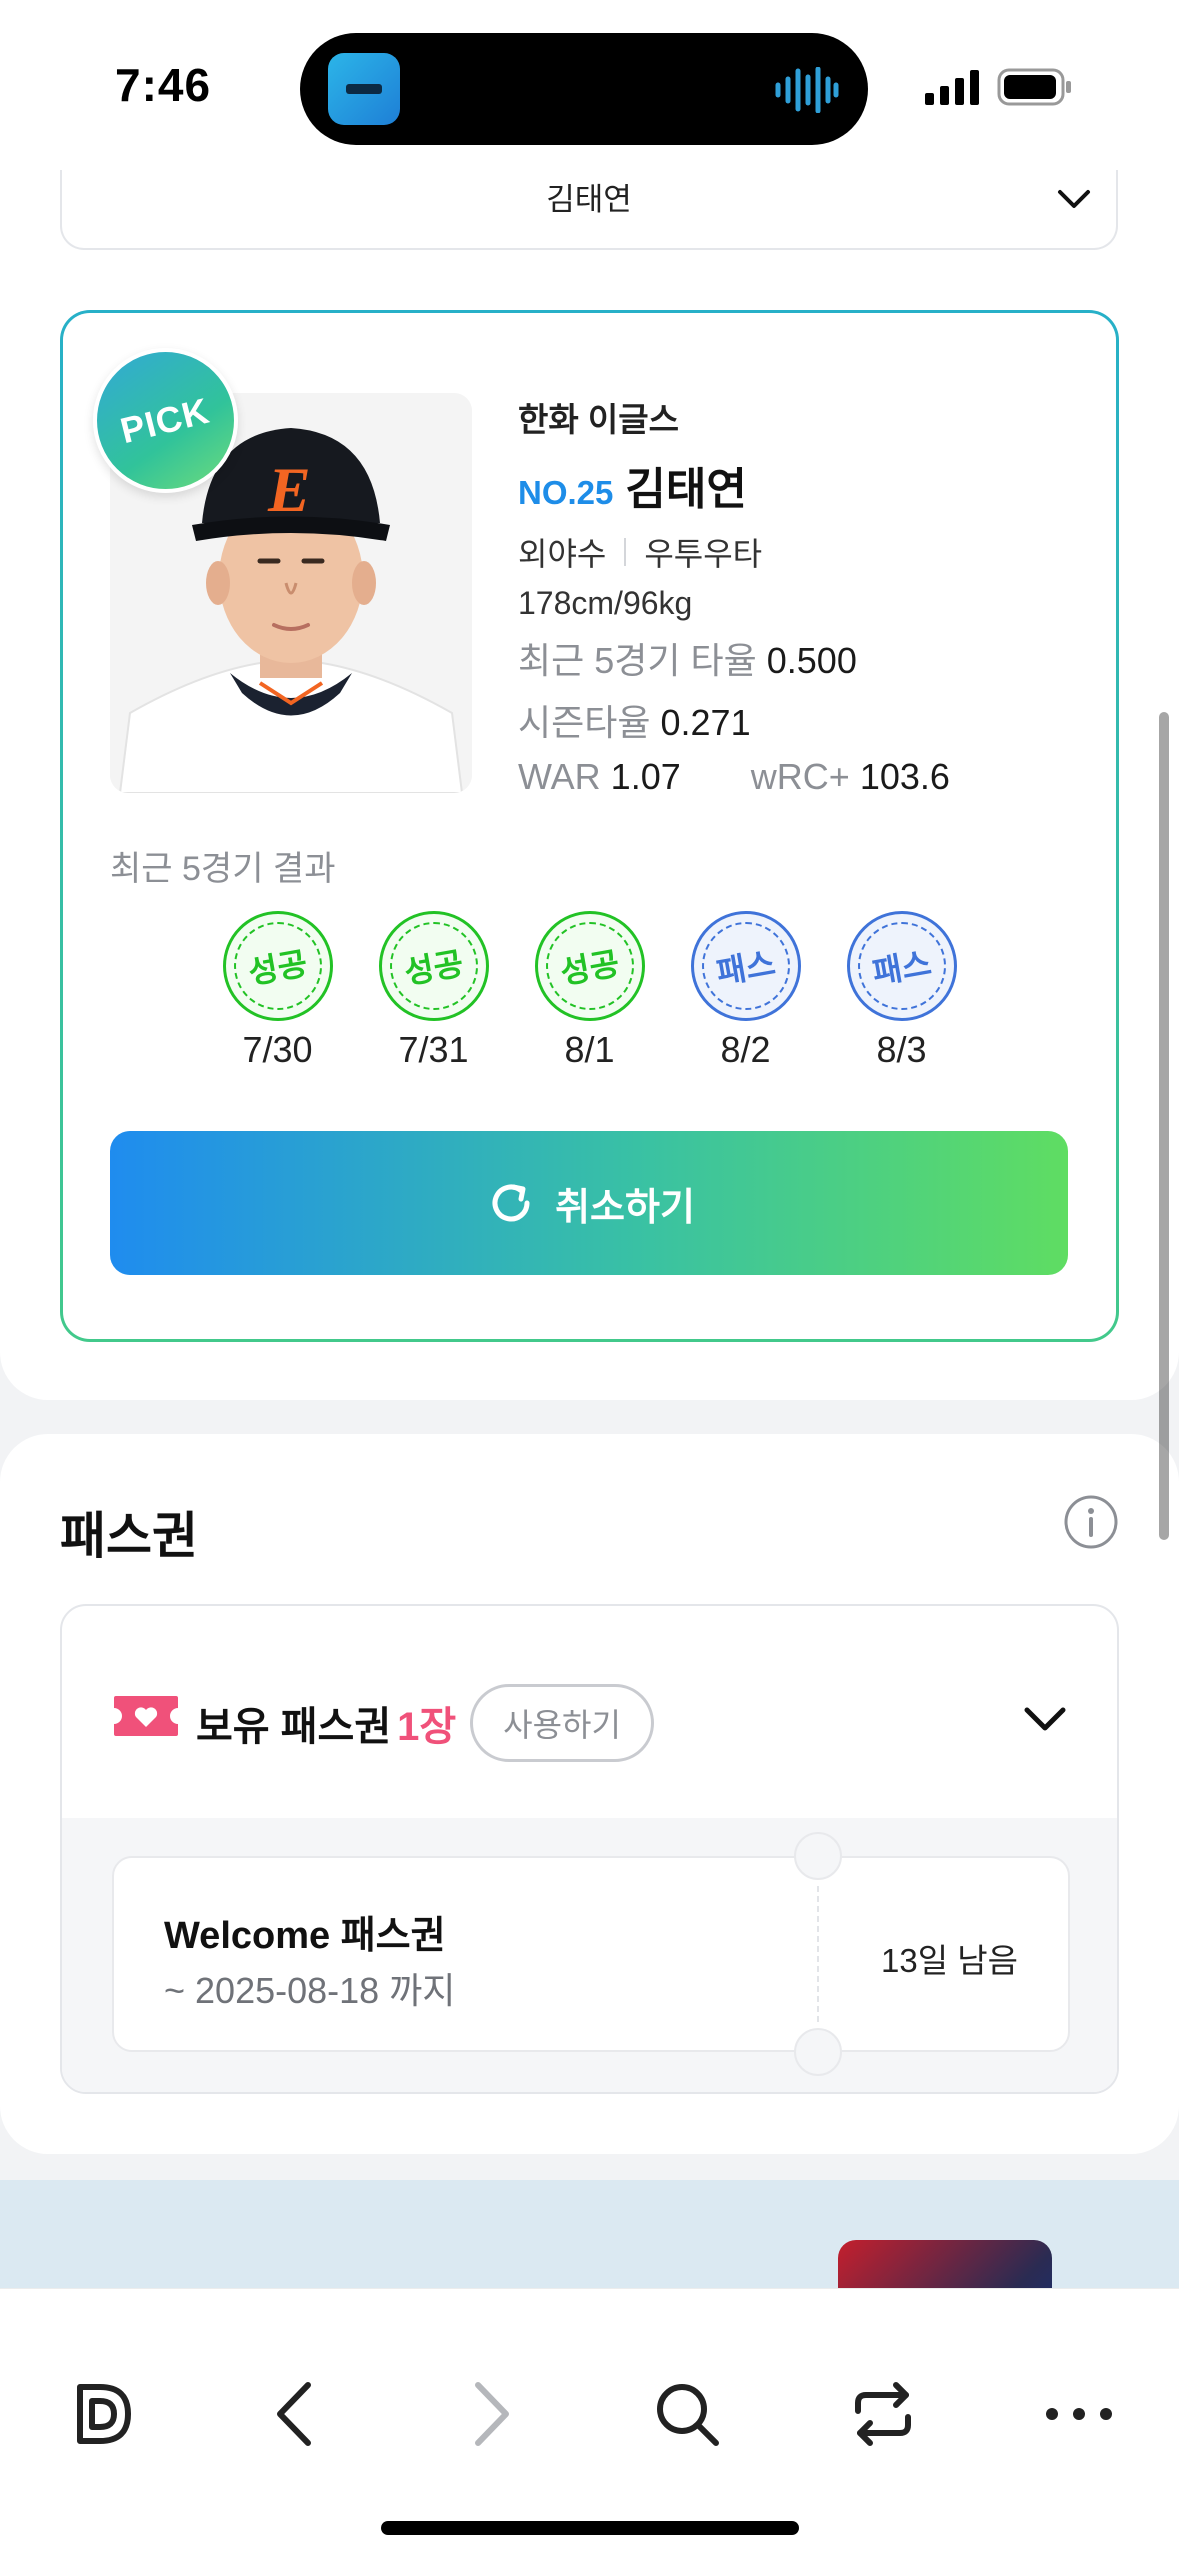 The width and height of the screenshot is (1179, 2556). I want to click on cancel-pick-label: 취소하기, so click(625, 1207).